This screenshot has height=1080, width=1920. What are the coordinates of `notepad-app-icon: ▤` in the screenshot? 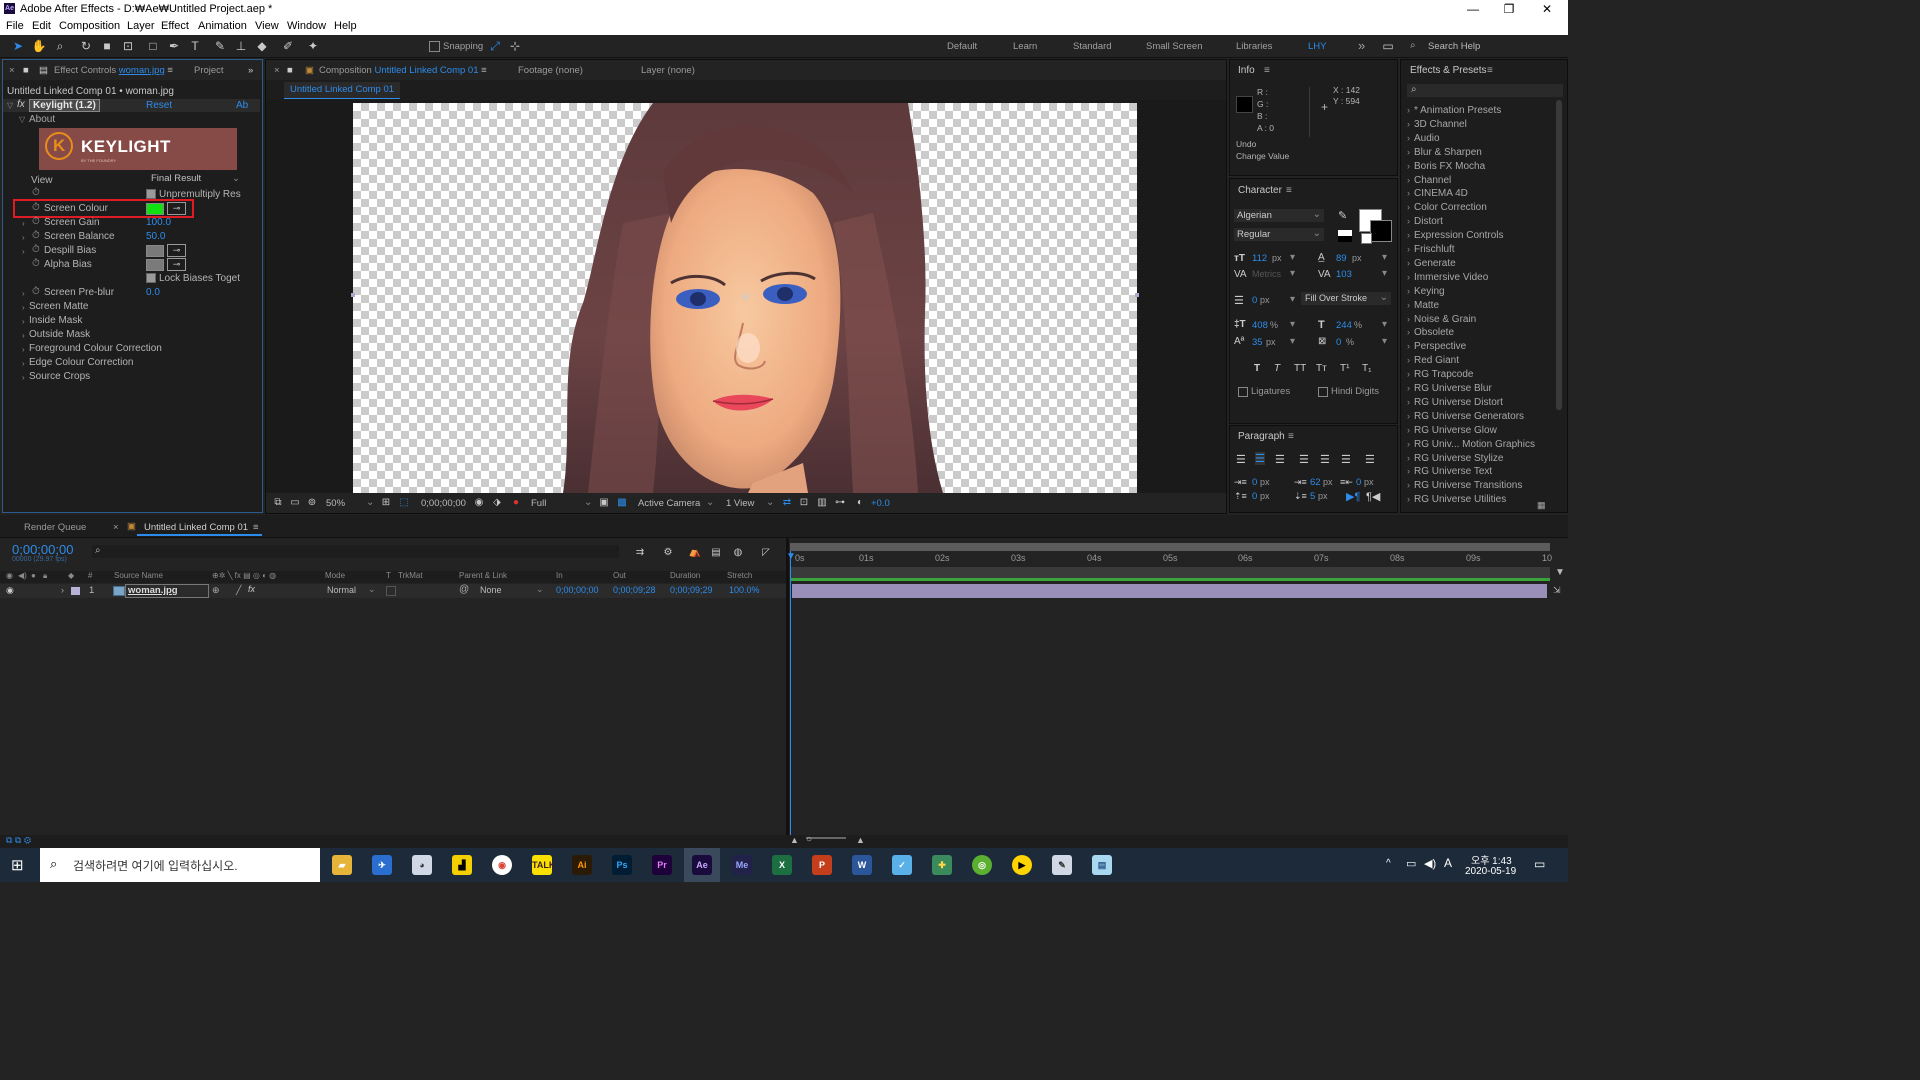 It's located at (1102, 865).